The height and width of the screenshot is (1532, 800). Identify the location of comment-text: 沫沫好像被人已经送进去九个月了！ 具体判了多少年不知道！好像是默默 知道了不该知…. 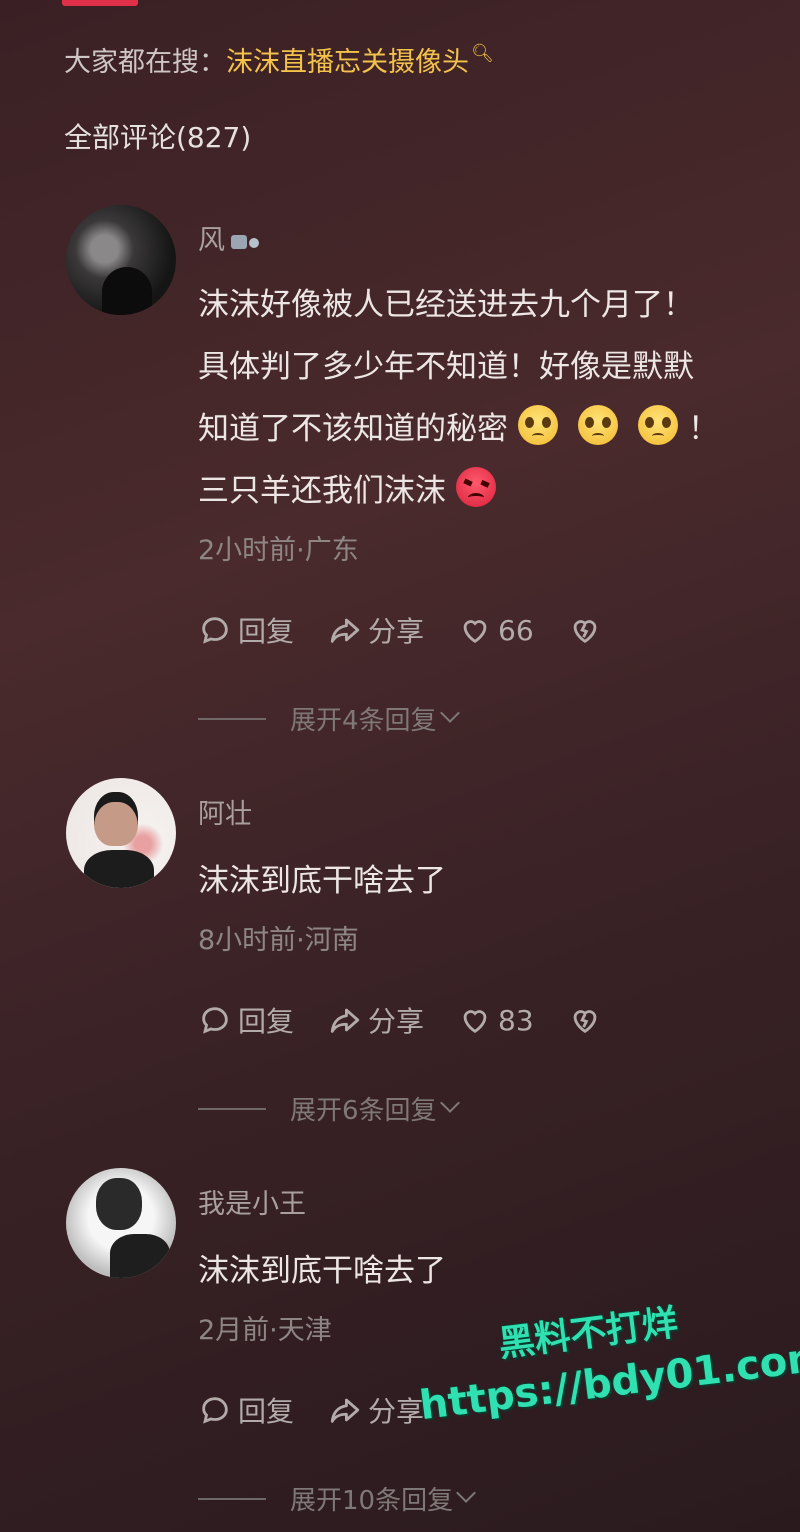
(458, 398).